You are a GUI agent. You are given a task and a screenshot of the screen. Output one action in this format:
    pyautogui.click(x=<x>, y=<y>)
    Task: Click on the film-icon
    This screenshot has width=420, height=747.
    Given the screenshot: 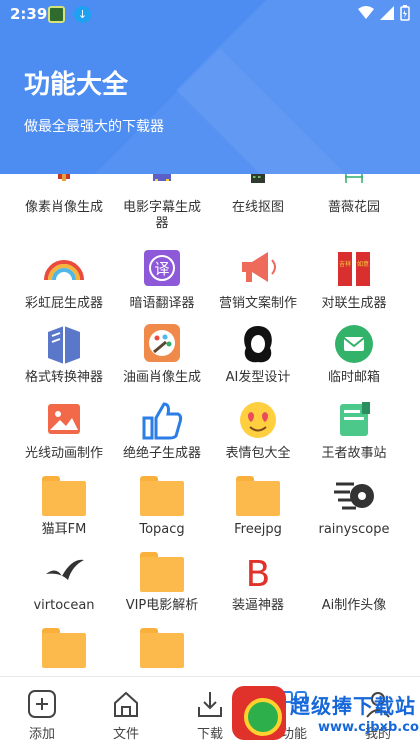 What is the action you would take?
    pyautogui.click(x=162, y=177)
    